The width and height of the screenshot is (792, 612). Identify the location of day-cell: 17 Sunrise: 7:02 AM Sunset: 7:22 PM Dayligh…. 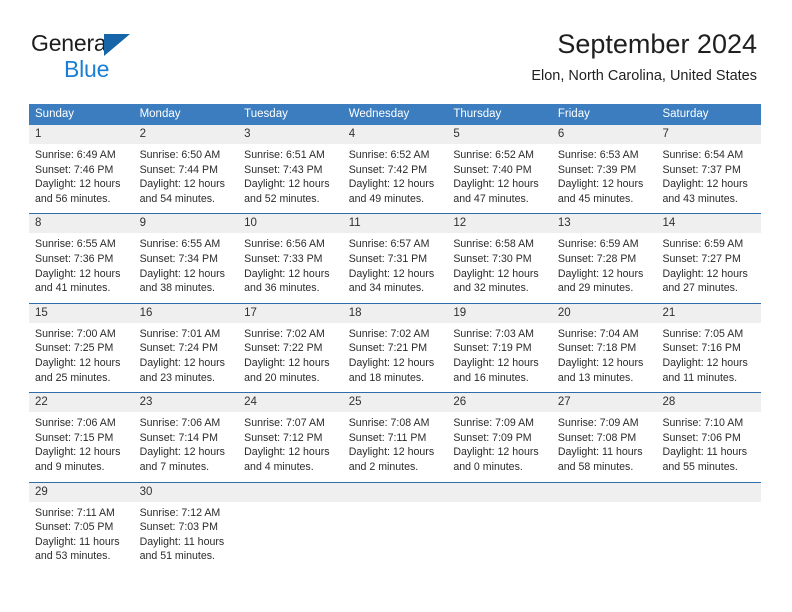
(290, 344).